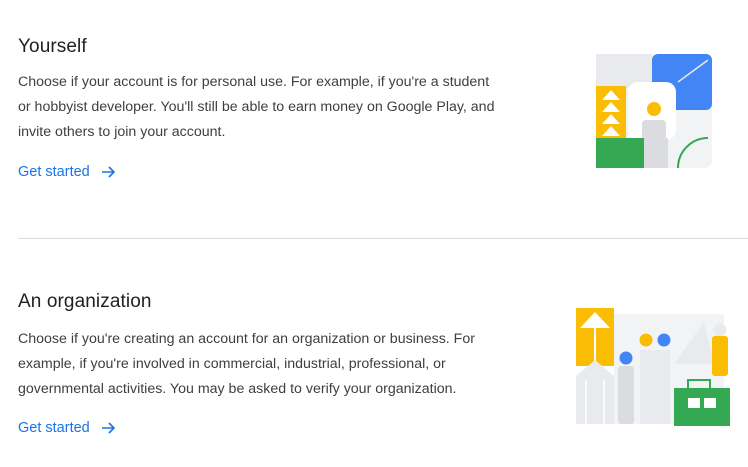 The width and height of the screenshot is (748, 467). What do you see at coordinates (654, 111) in the screenshot?
I see `personal-account-illustration` at bounding box center [654, 111].